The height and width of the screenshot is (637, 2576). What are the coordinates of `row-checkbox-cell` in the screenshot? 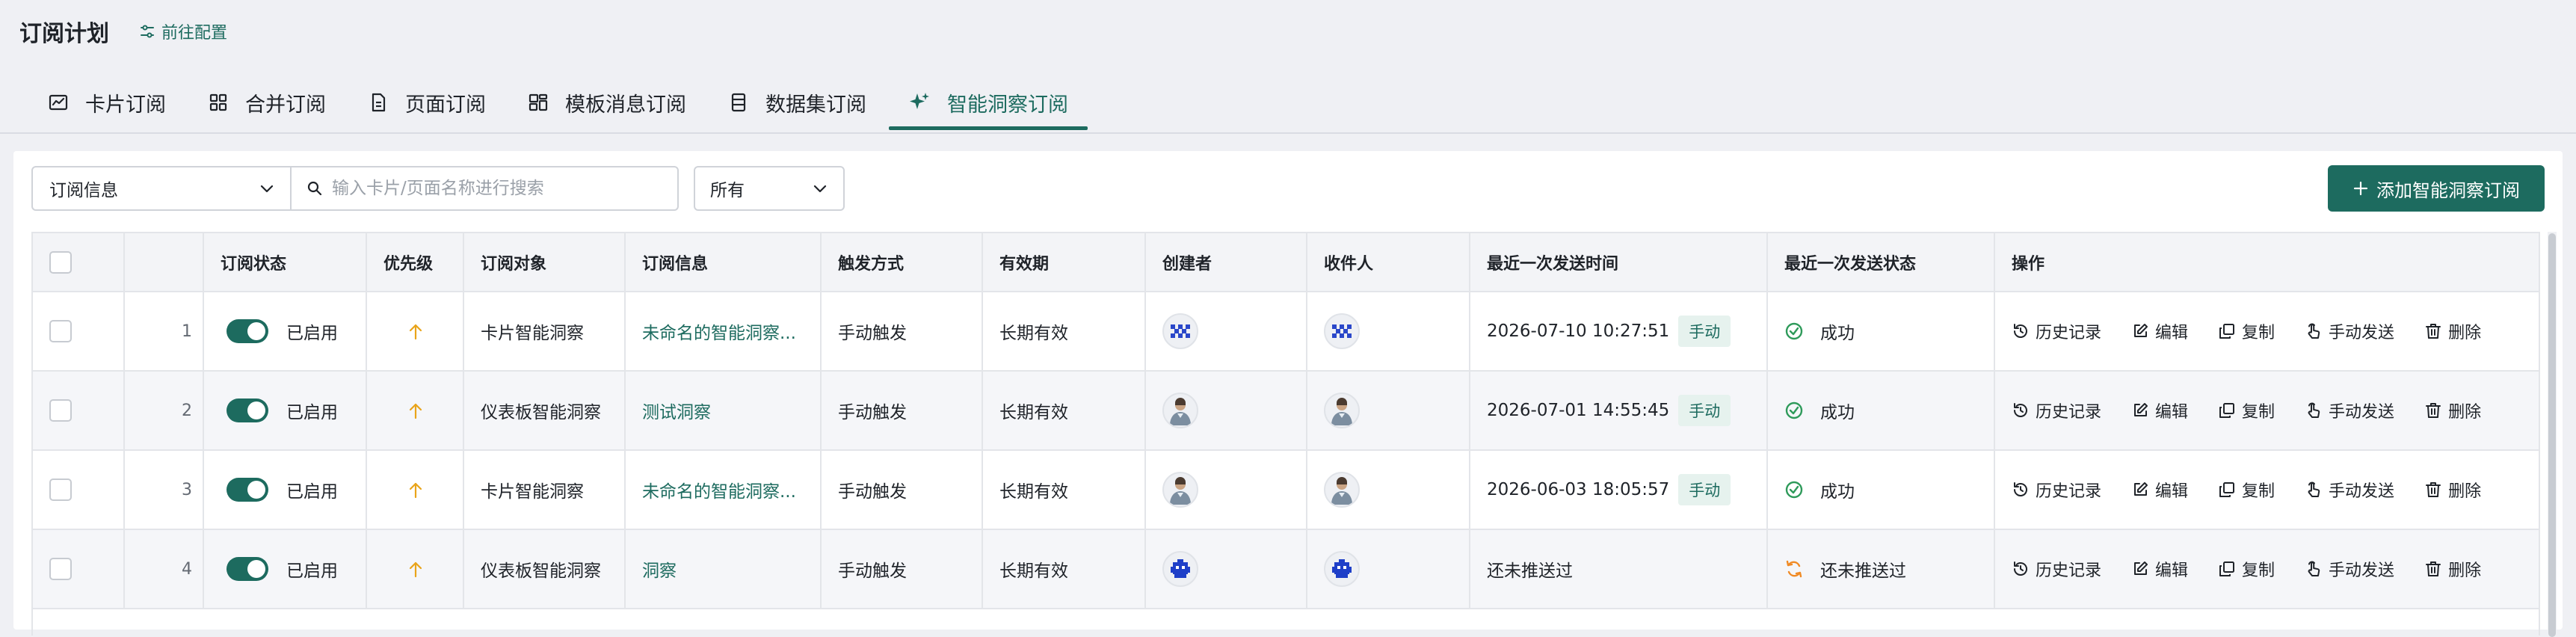 It's located at (79, 332).